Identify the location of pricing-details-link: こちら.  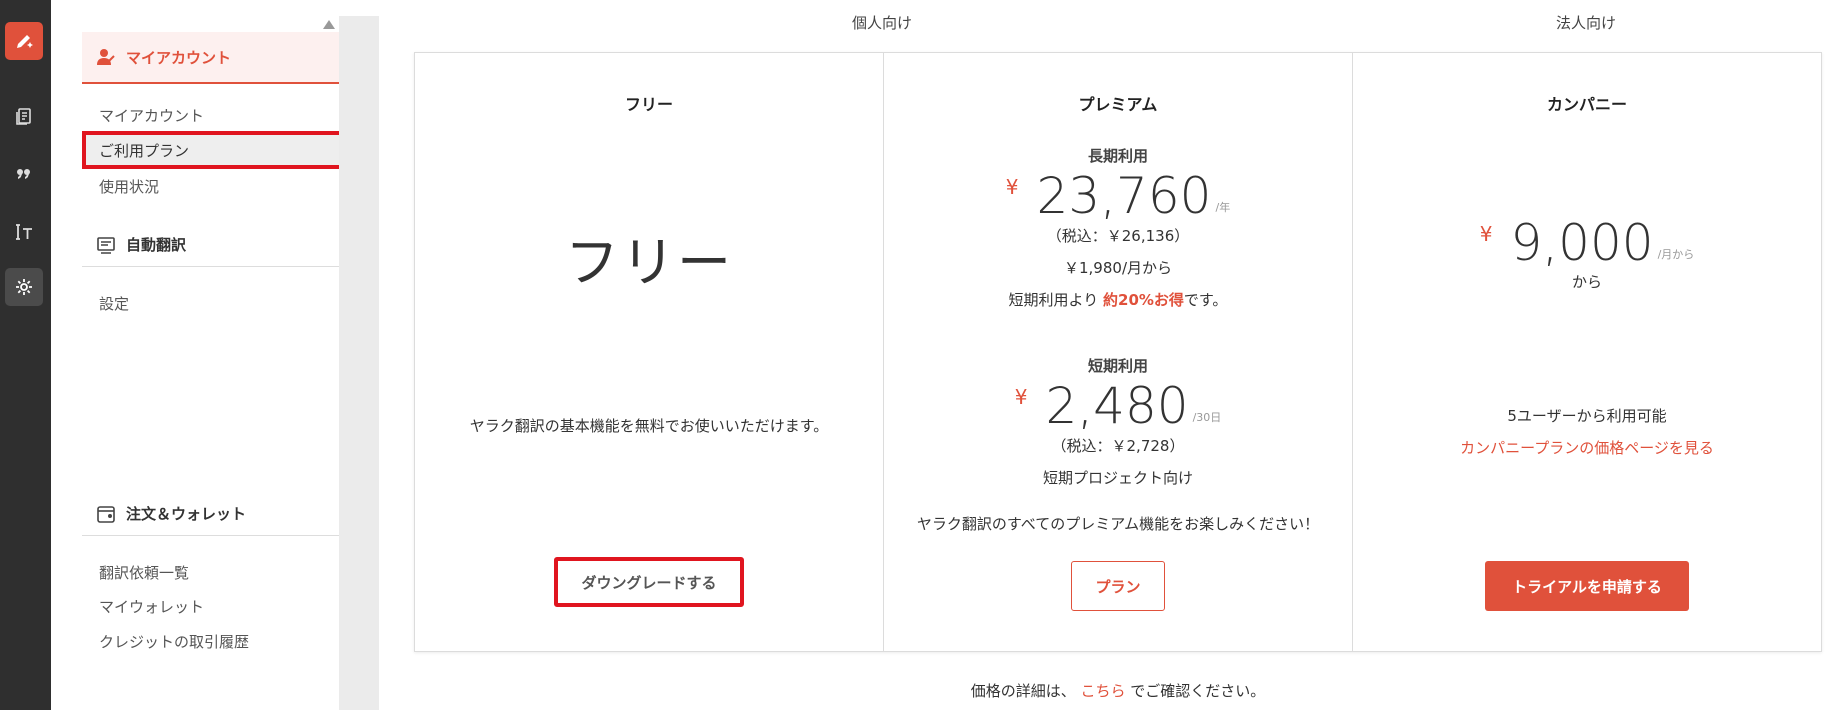
(1102, 691).